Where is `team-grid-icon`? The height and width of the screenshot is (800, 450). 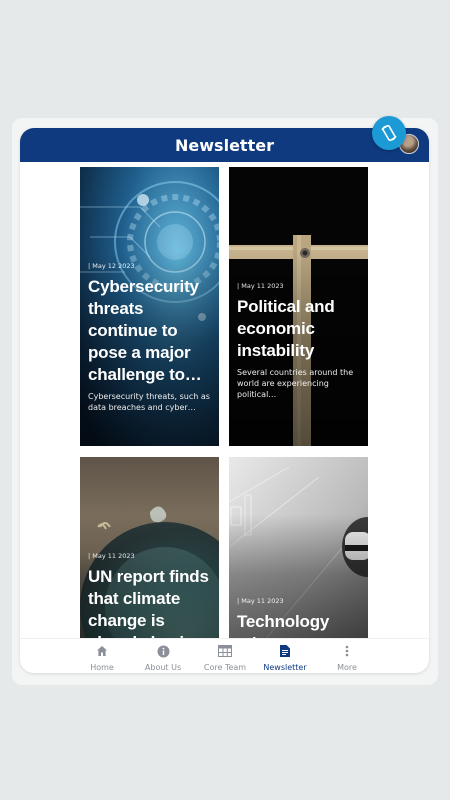
team-grid-icon is located at coordinates (225, 651).